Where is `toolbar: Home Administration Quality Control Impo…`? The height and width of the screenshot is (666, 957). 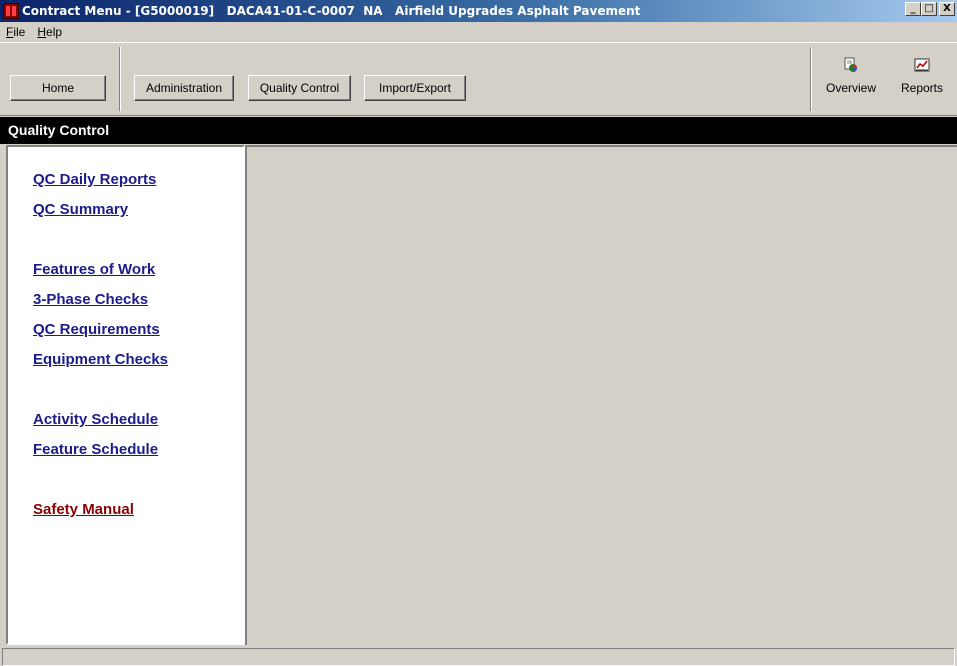 toolbar: Home Administration Quality Control Impo… is located at coordinates (478, 79).